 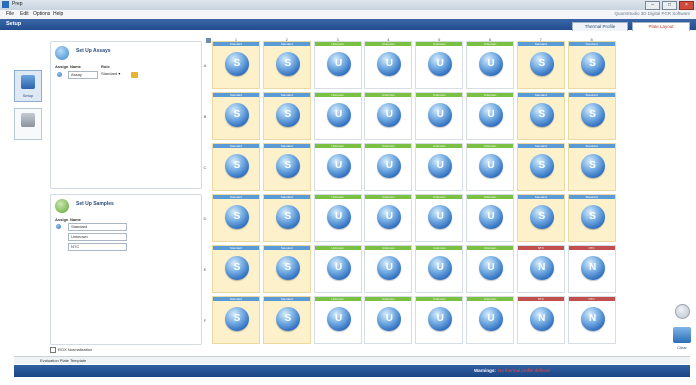 I want to click on close-button: ×, so click(x=686, y=5).